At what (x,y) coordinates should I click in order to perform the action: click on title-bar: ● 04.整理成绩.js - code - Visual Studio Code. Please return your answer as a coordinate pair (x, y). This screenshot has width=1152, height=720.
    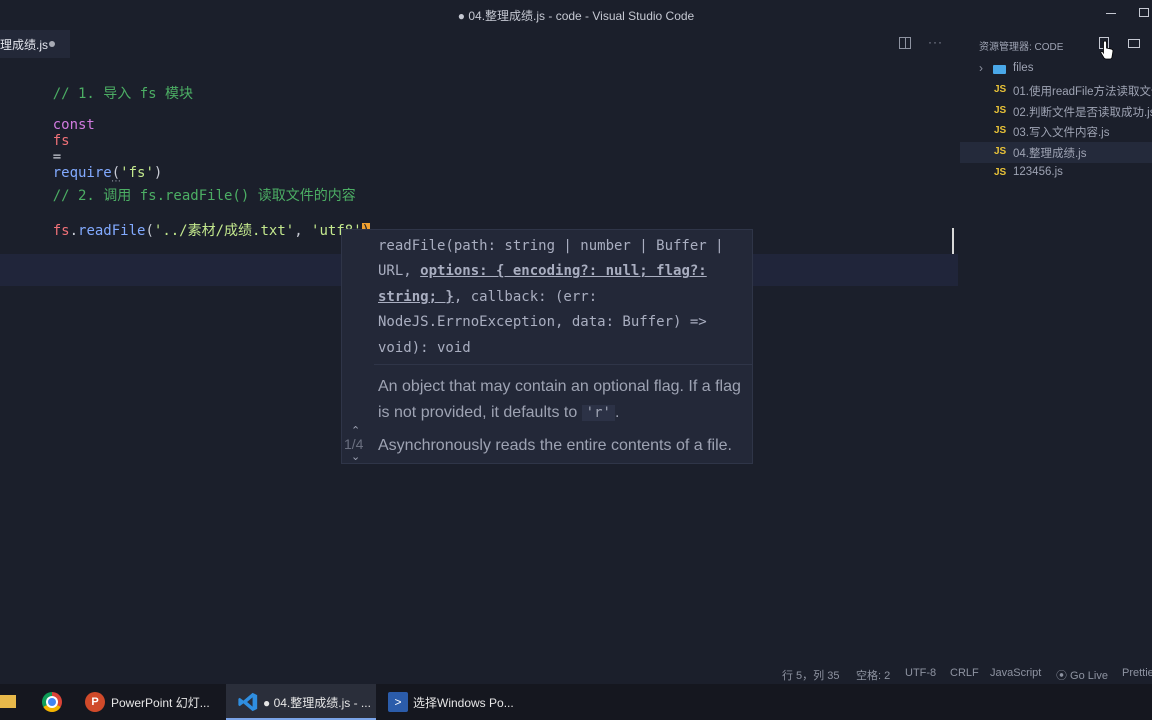
    Looking at the image, I should click on (576, 14).